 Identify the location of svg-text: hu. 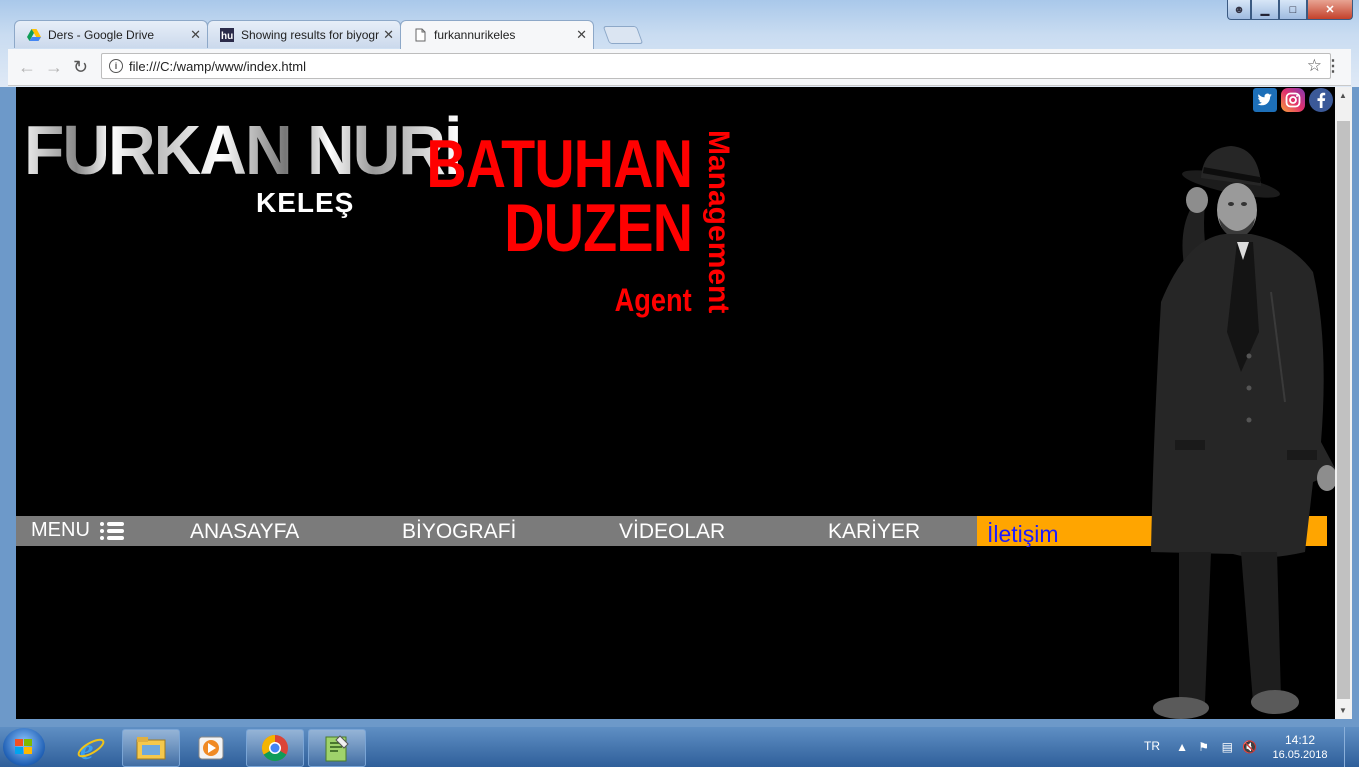
(227, 36).